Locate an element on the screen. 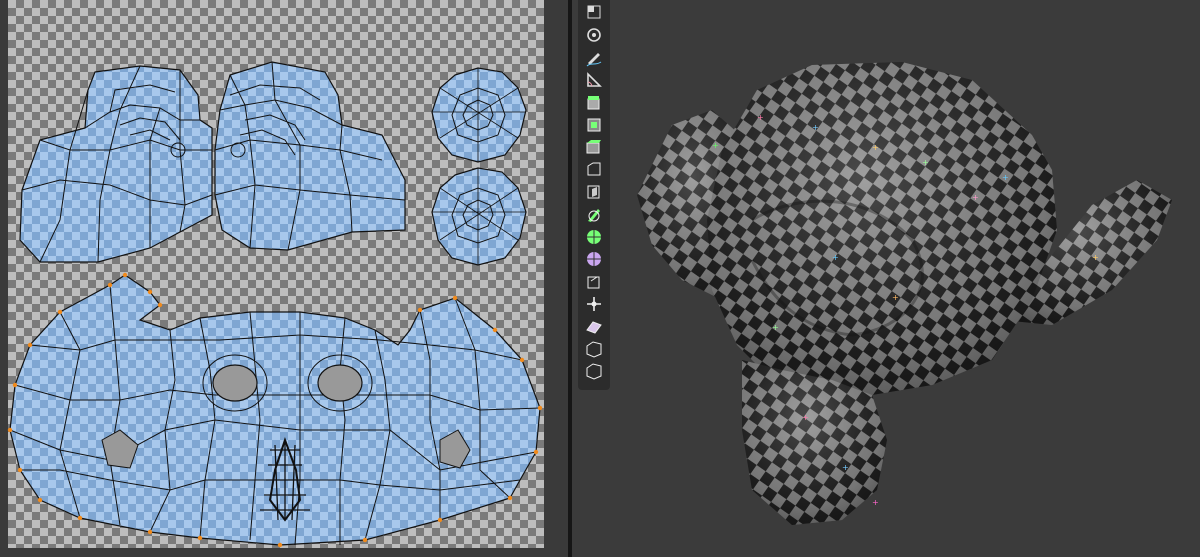 This screenshot has width=1200, height=557. measure-tool-icon is located at coordinates (594, 80).